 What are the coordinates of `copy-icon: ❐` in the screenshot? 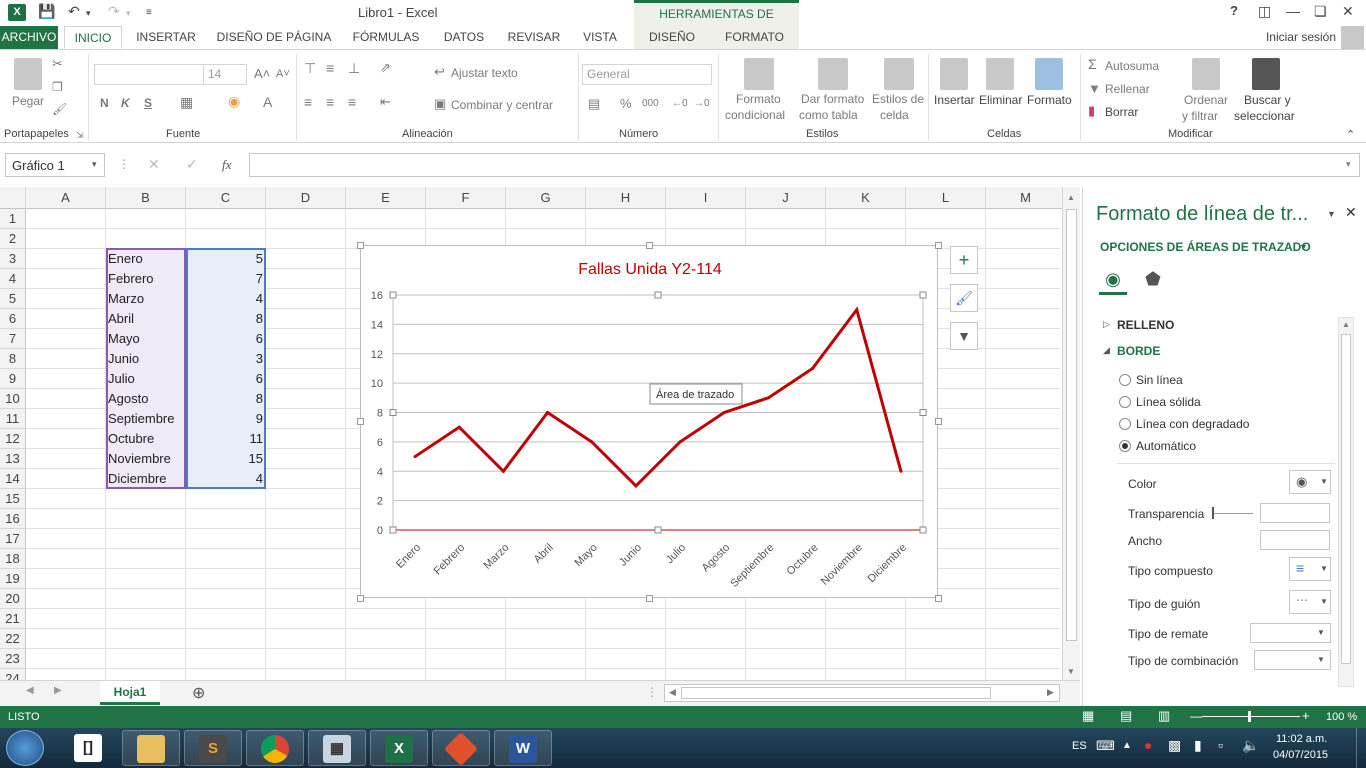 It's located at (57, 87).